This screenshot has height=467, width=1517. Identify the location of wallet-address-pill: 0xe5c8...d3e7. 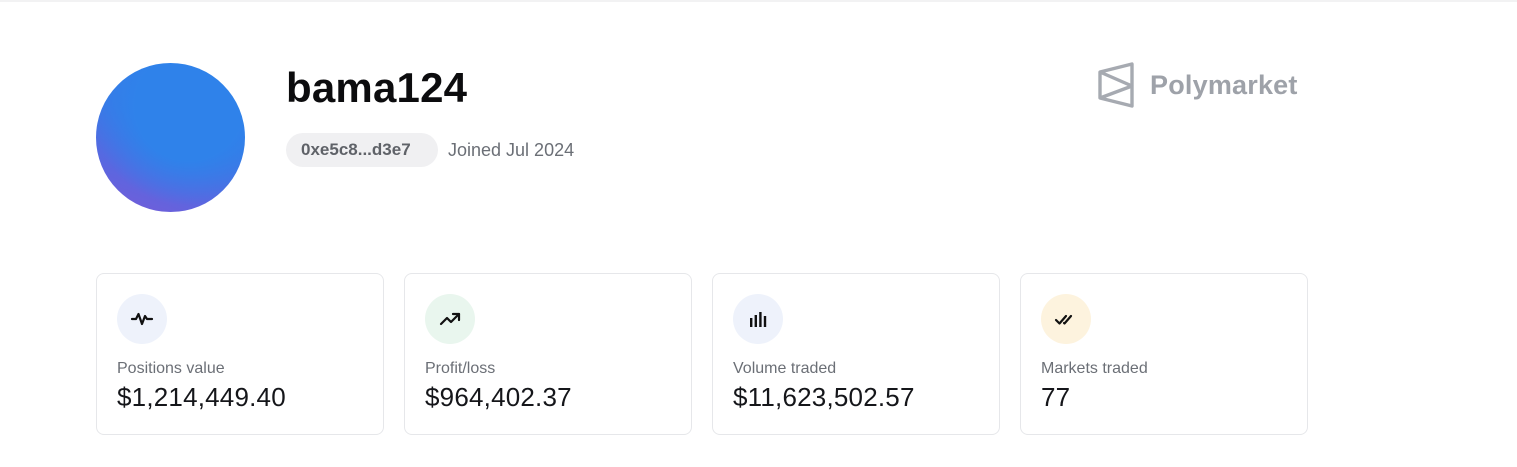
(362, 150).